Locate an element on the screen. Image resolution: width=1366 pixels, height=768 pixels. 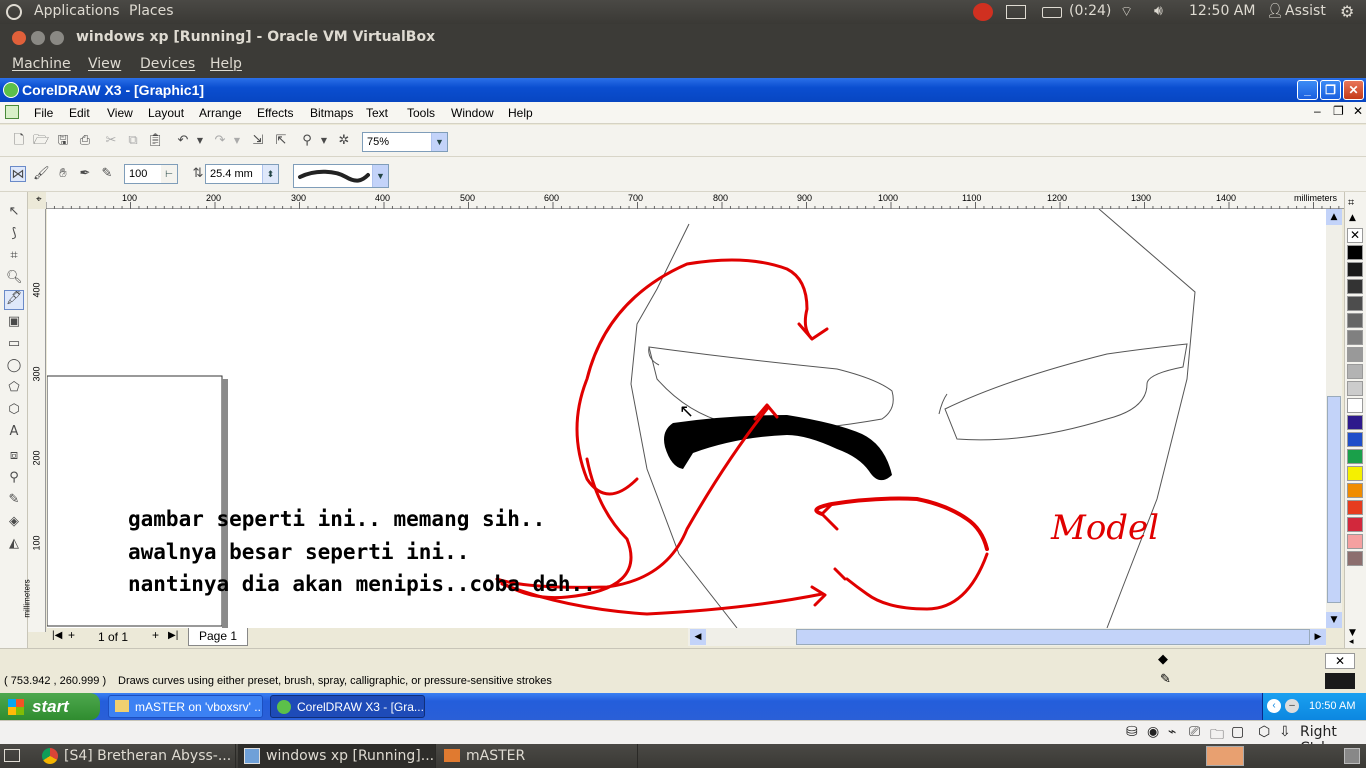
outline-indicator-icon: ✎ is located at coordinates (1165, 679).